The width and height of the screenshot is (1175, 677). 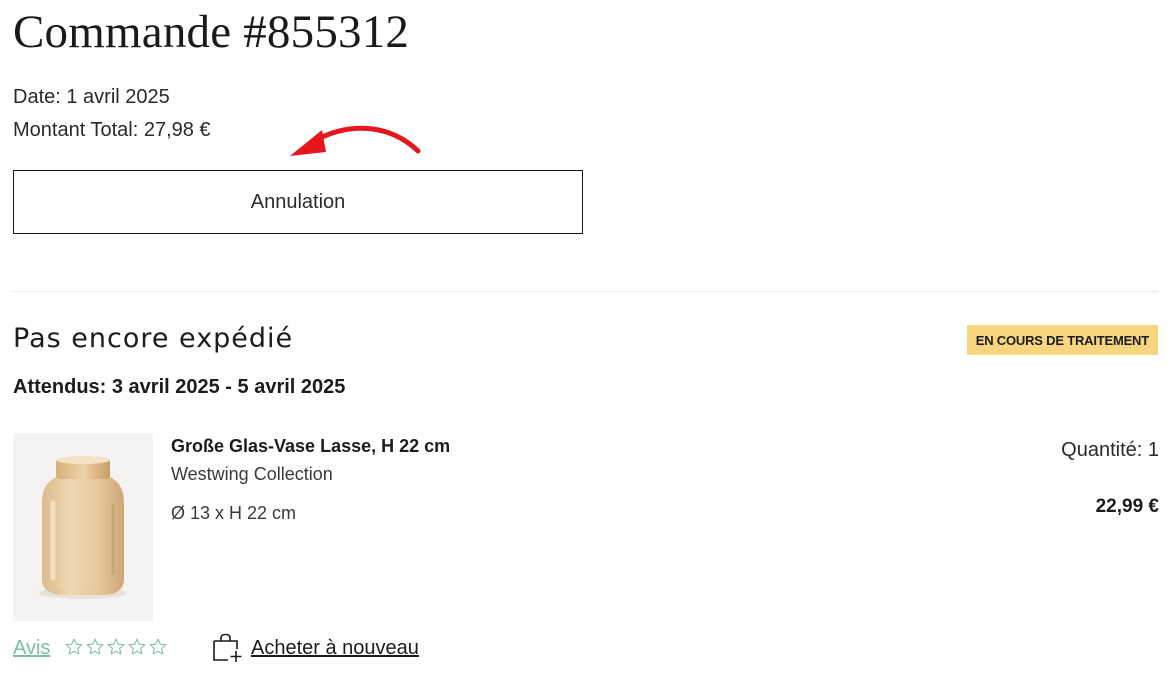 I want to click on product-quantity: Quantité: 1, so click(x=1110, y=450).